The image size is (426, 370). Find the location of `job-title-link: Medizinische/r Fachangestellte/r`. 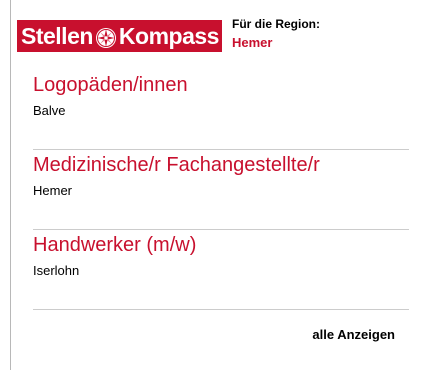

job-title-link: Medizinische/r Fachangestellte/r is located at coordinates (176, 165).